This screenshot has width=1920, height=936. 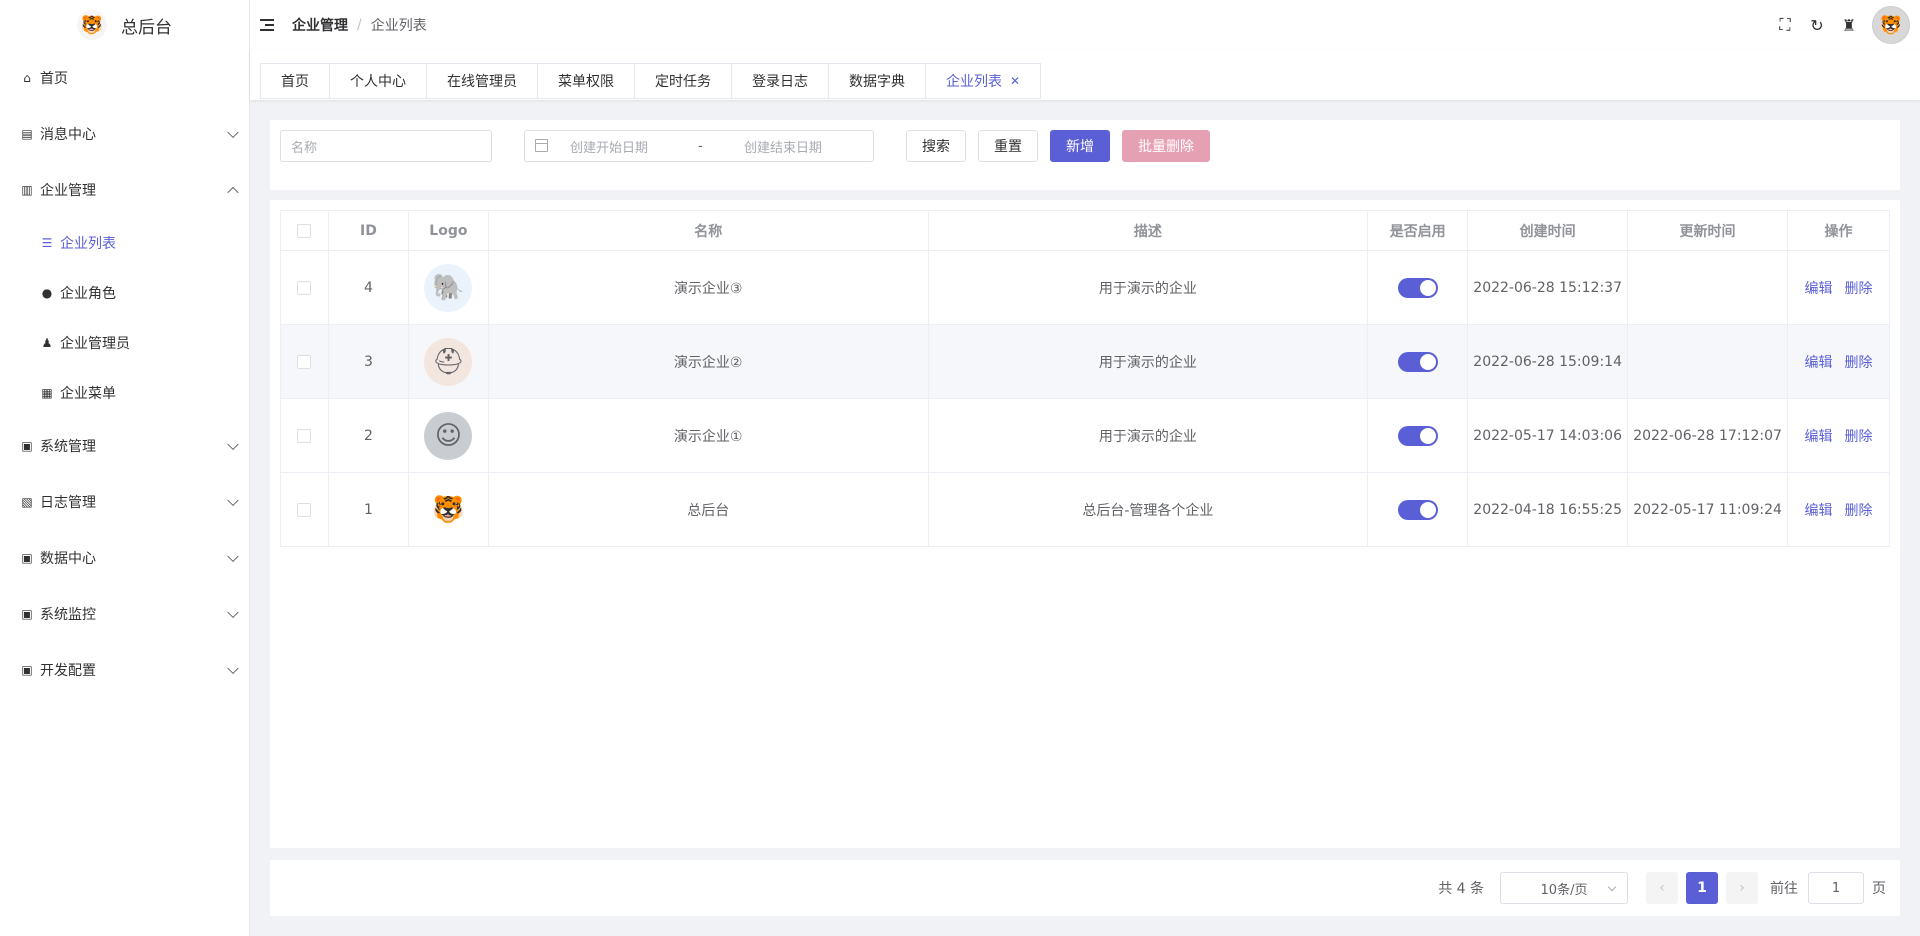 What do you see at coordinates (124, 190) in the screenshot?
I see `sidebar-item-enterprise: ▥ 企业管理` at bounding box center [124, 190].